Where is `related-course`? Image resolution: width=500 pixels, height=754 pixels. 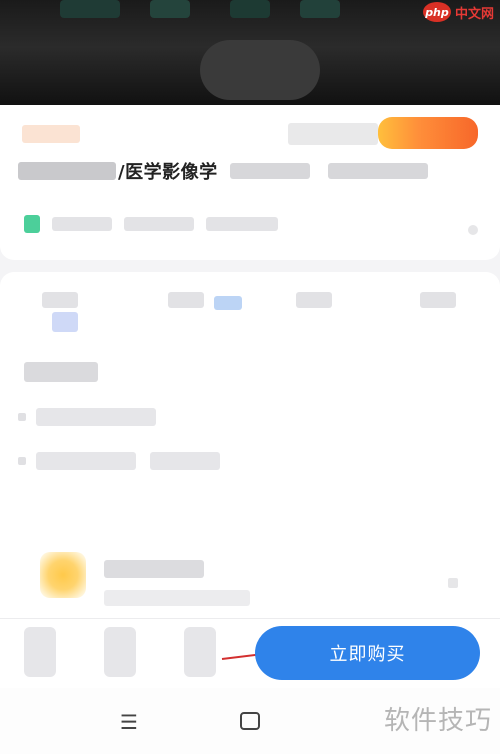
related-course is located at coordinates (145, 579).